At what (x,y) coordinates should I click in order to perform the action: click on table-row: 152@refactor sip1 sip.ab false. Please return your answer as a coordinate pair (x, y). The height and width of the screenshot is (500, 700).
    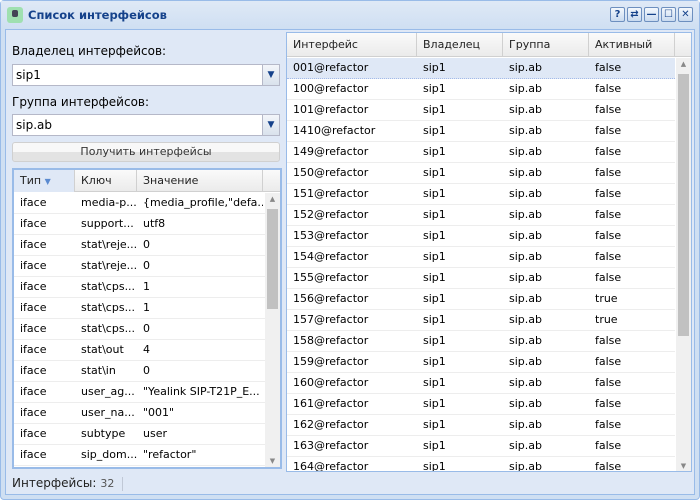
    Looking at the image, I should click on (481, 215).